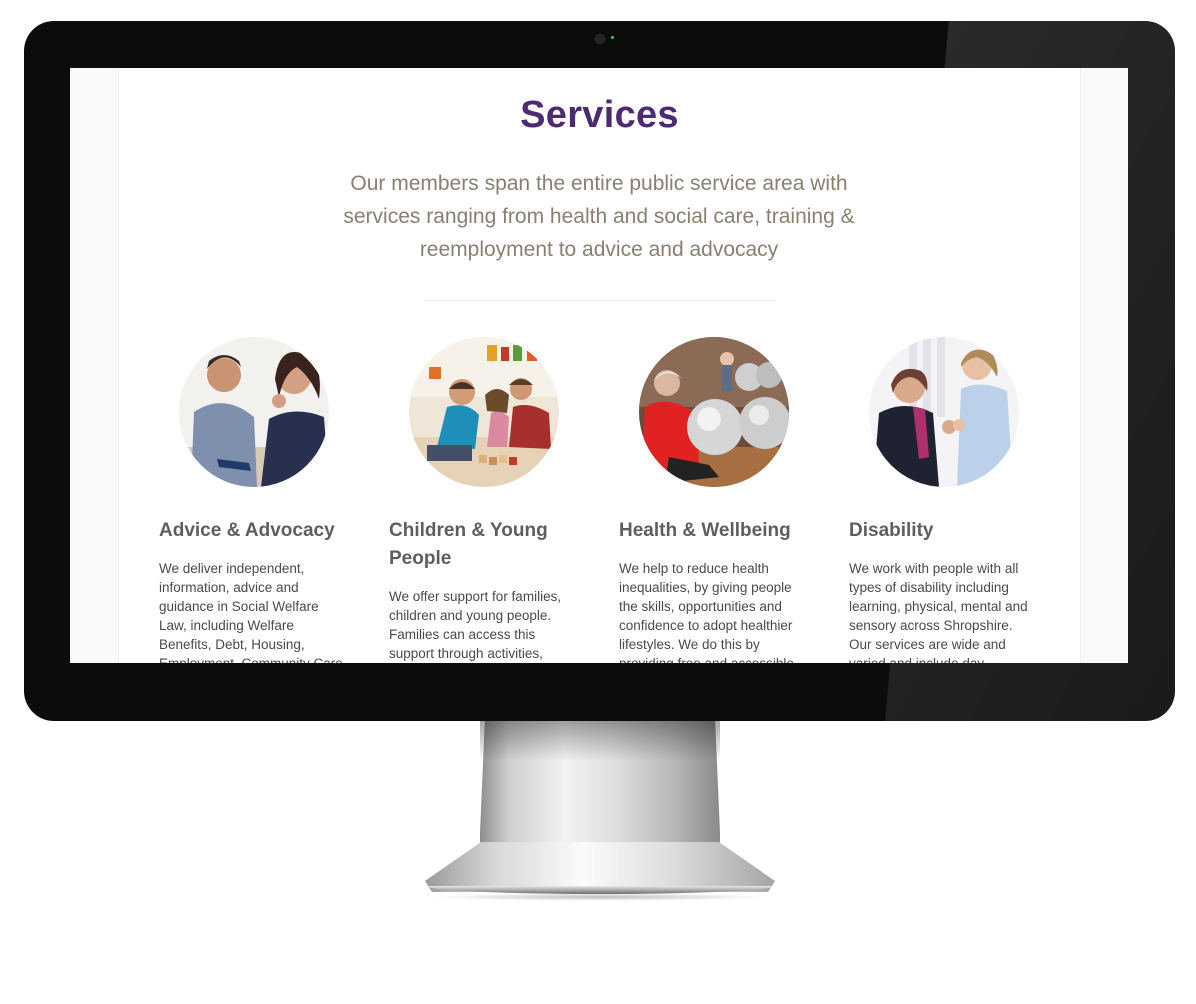 This screenshot has height=1004, width=1196. I want to click on monitor-stand-base, so click(600, 867).